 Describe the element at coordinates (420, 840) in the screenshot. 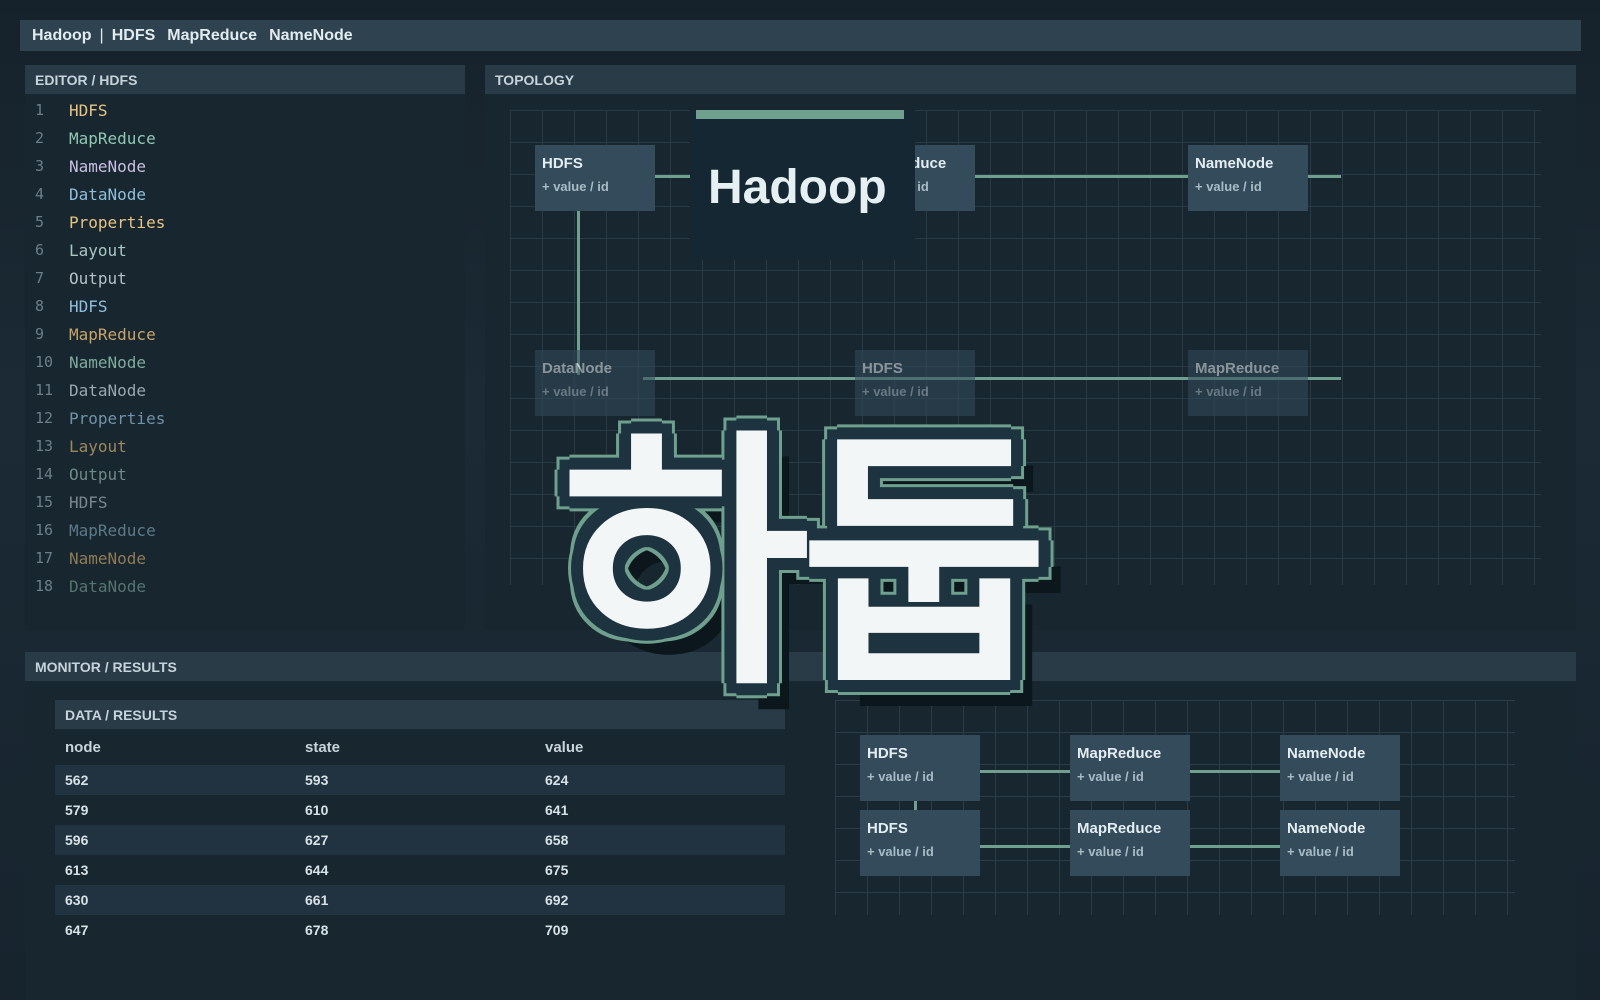

I see `table-row: 596 627 658` at that location.